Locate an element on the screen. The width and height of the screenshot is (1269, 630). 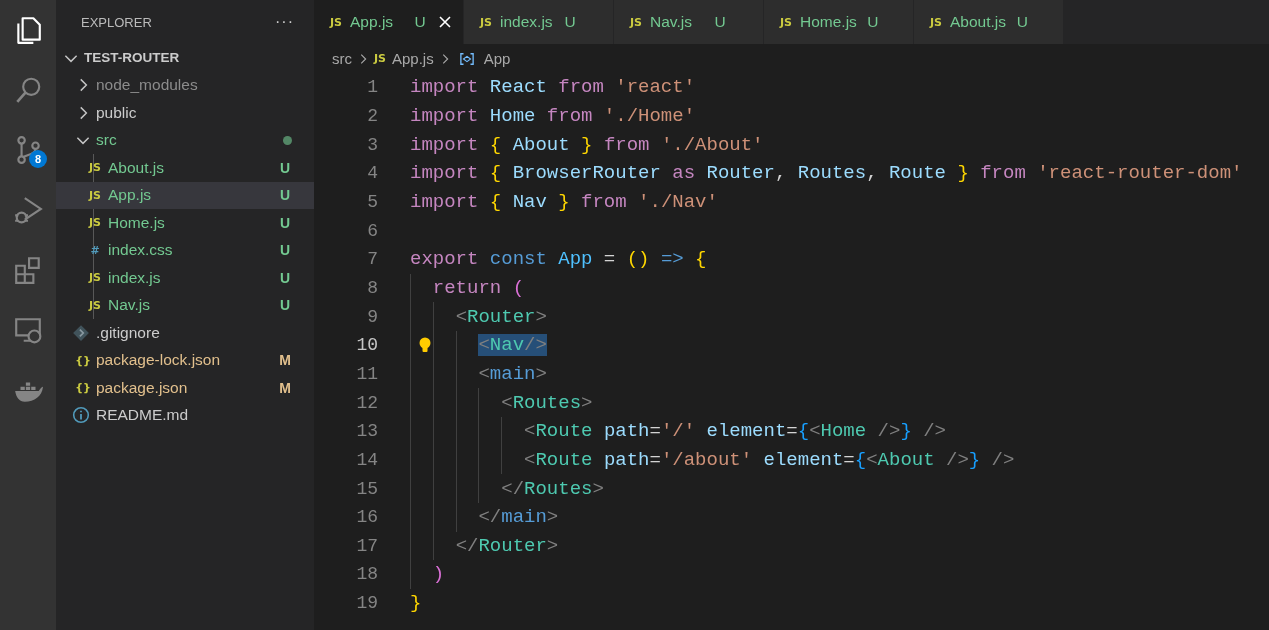
tree-item: JS About.js U is located at coordinates (185, 168).